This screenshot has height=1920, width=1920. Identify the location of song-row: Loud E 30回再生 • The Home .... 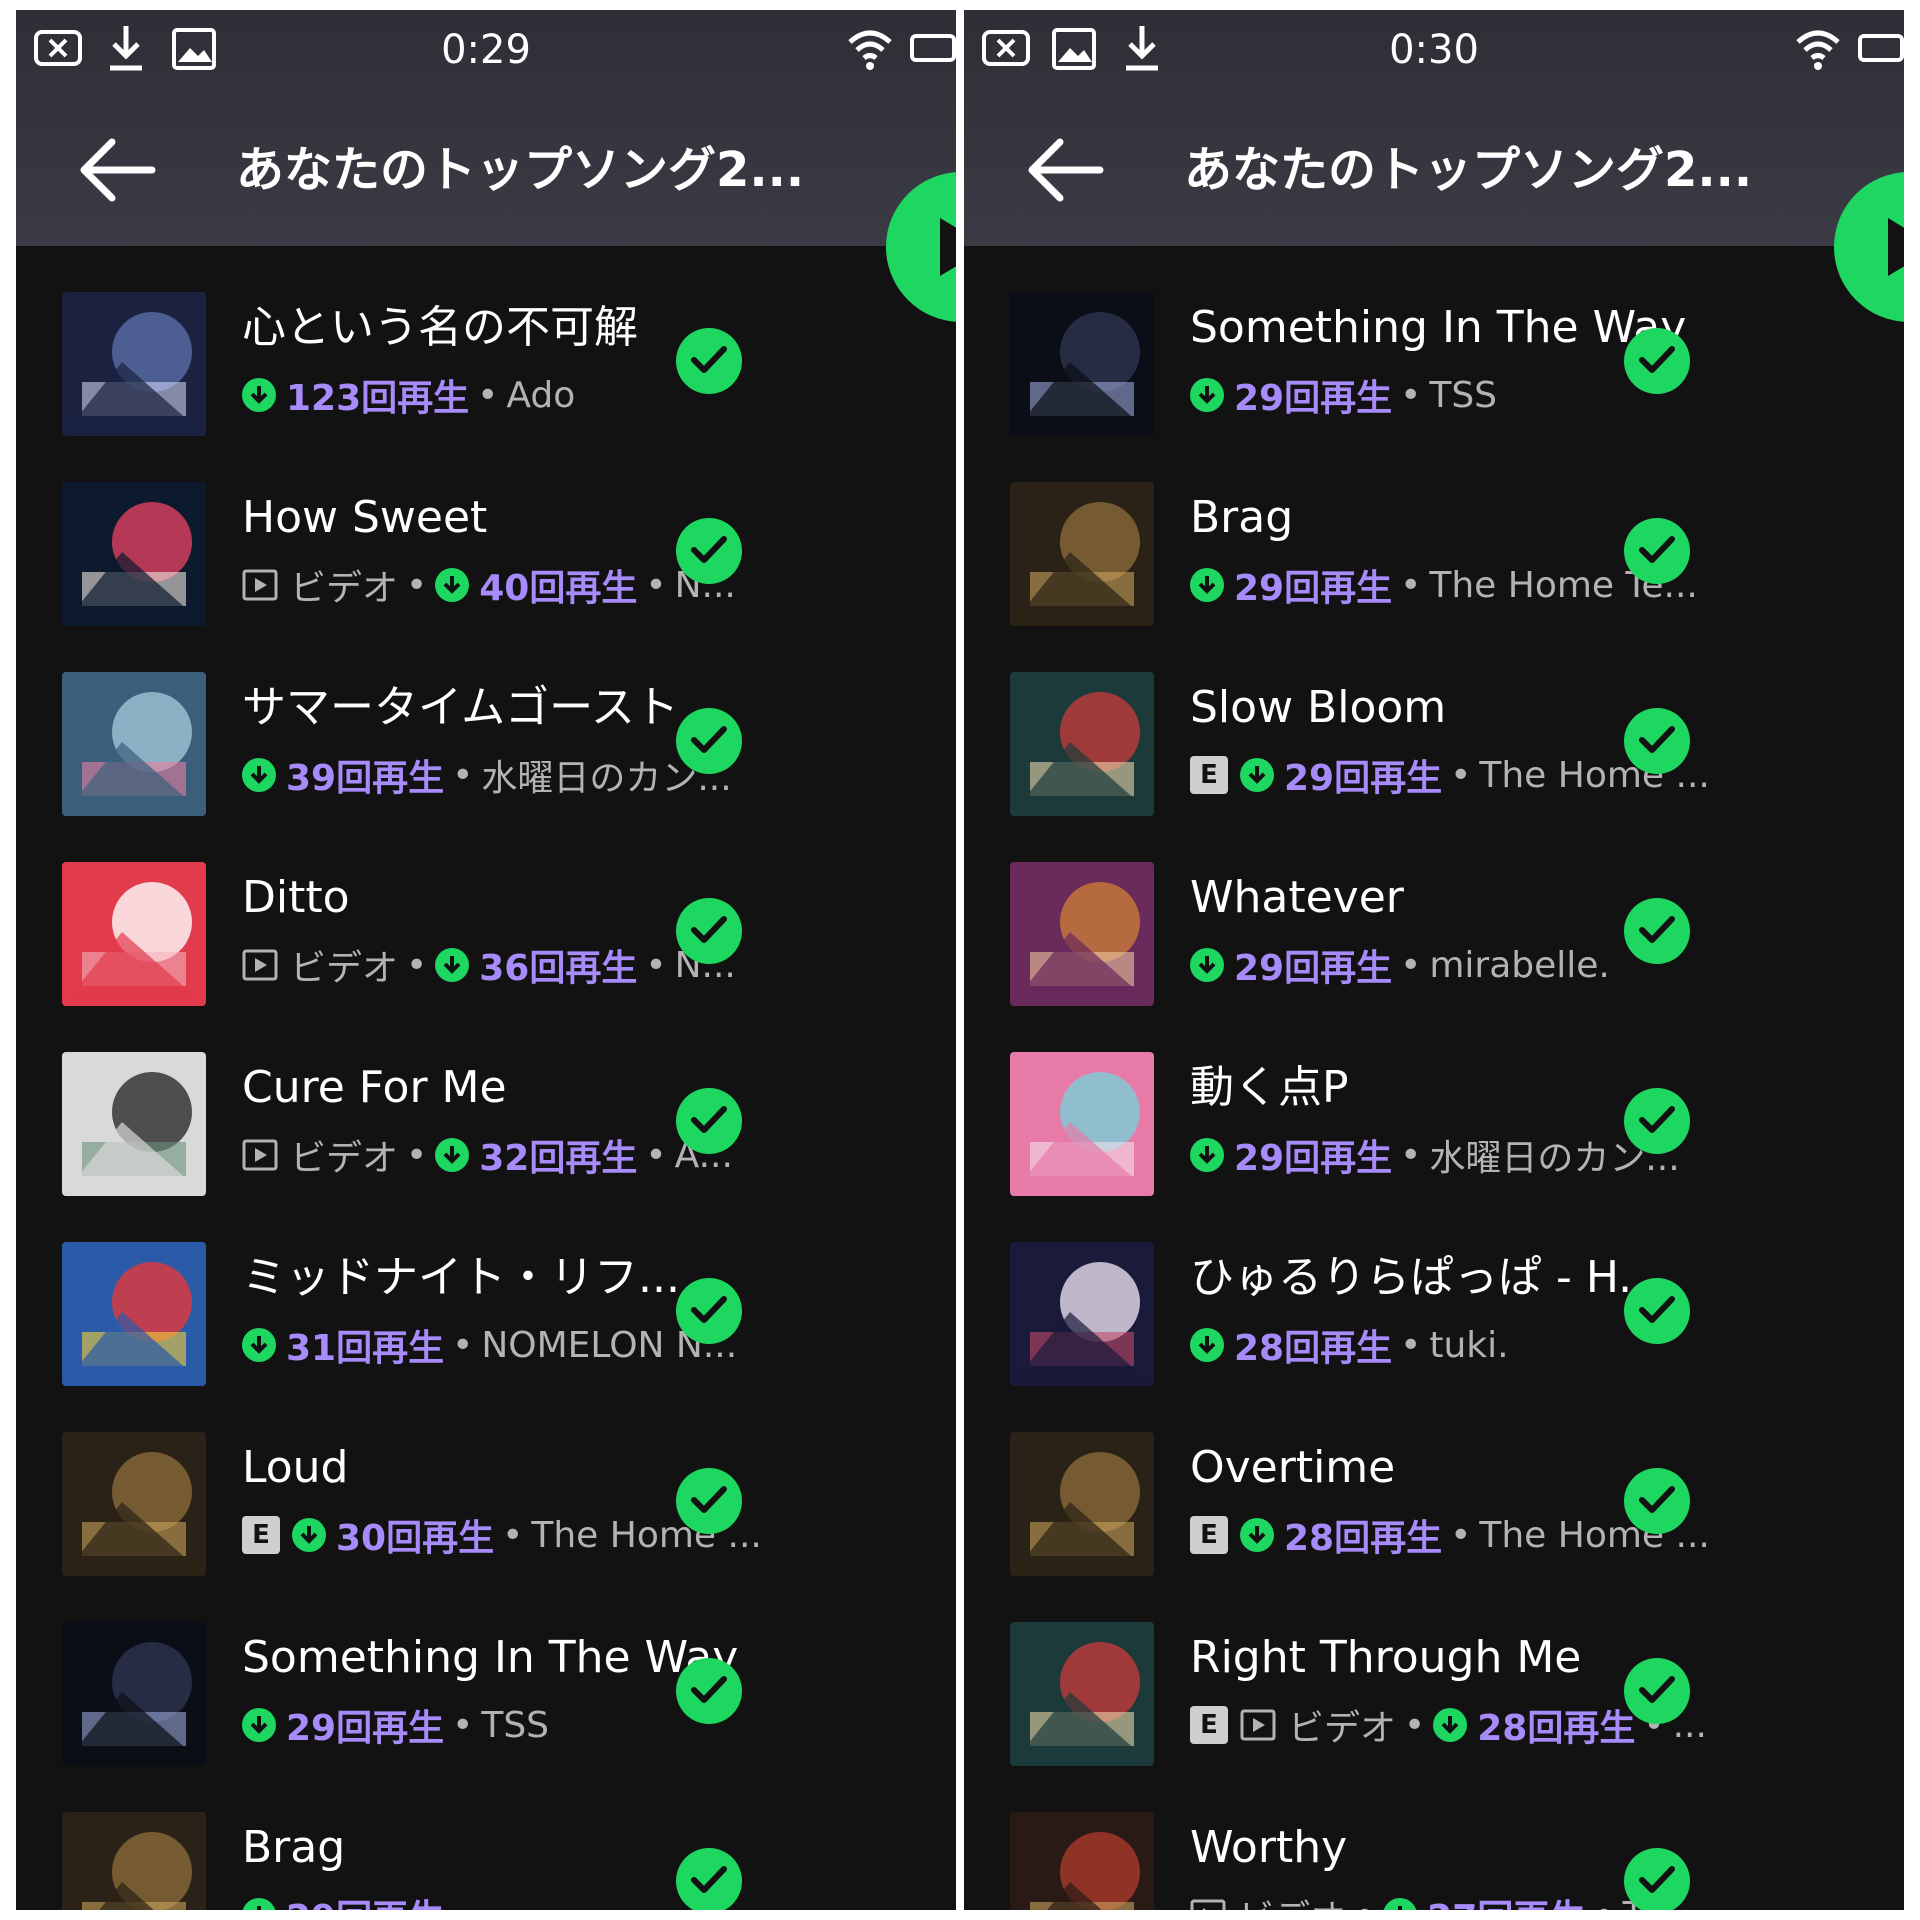
(486, 1525).